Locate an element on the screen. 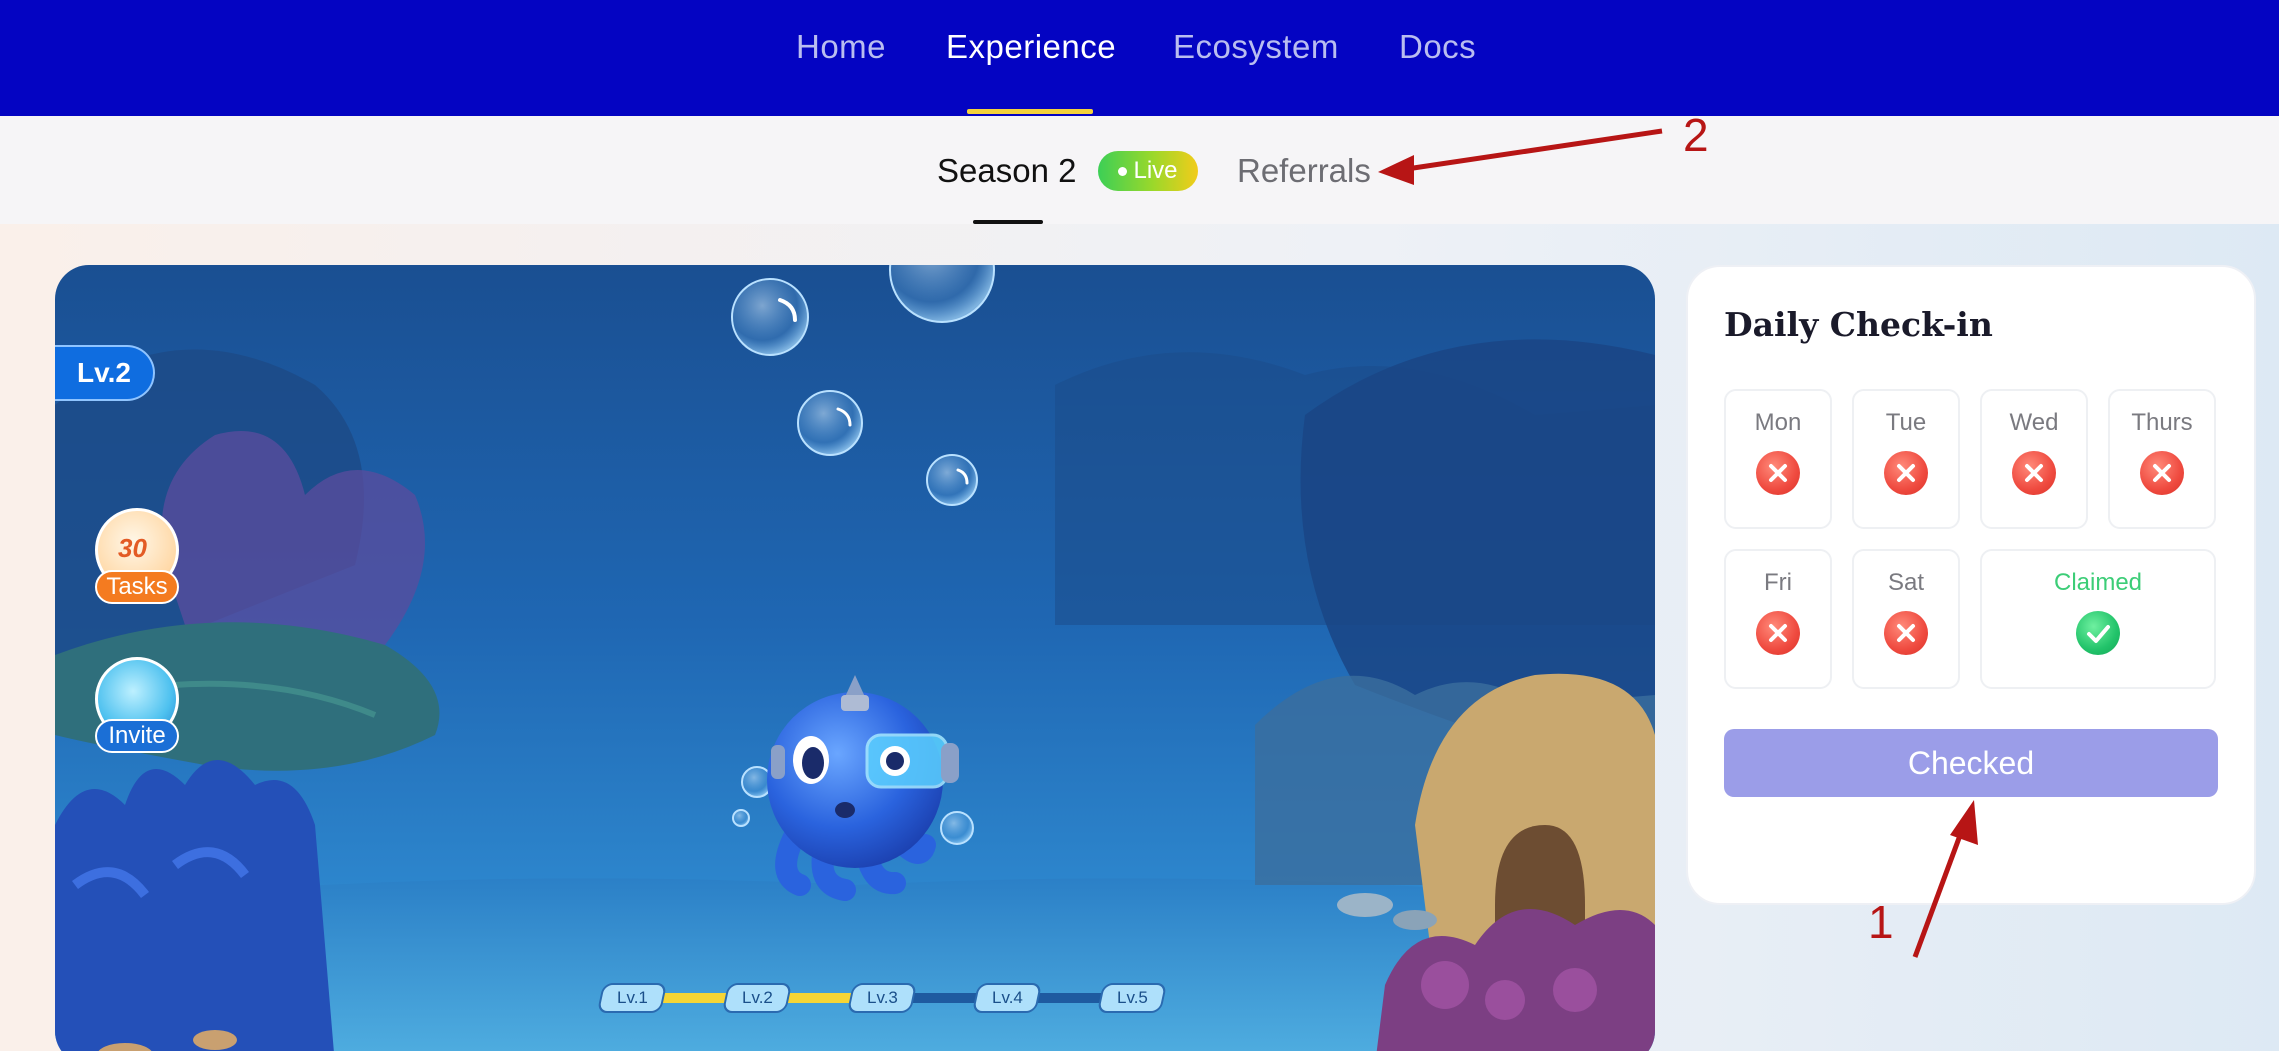 Image resolution: width=2279 pixels, height=1051 pixels. sub-nav: Season 2 Live Referrals is located at coordinates (1139, 170).